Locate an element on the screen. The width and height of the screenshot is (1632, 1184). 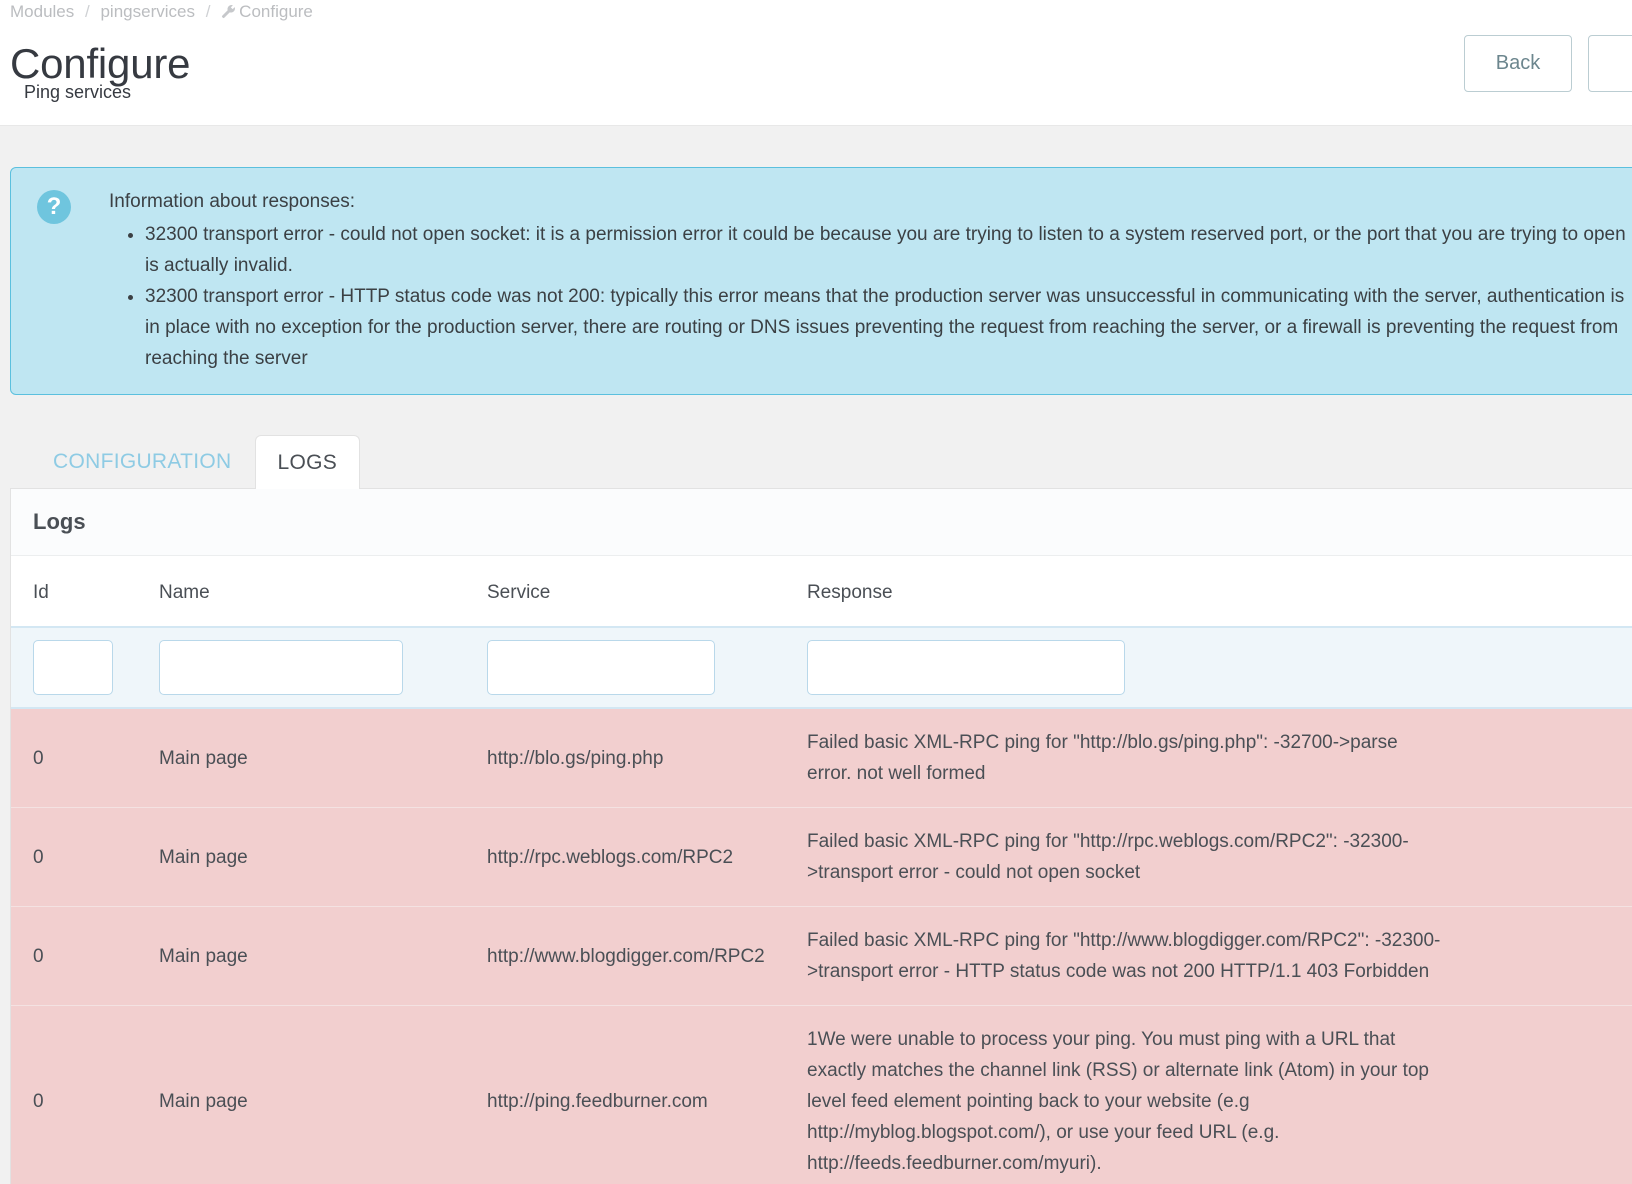
wrench-icon is located at coordinates (228, 14).